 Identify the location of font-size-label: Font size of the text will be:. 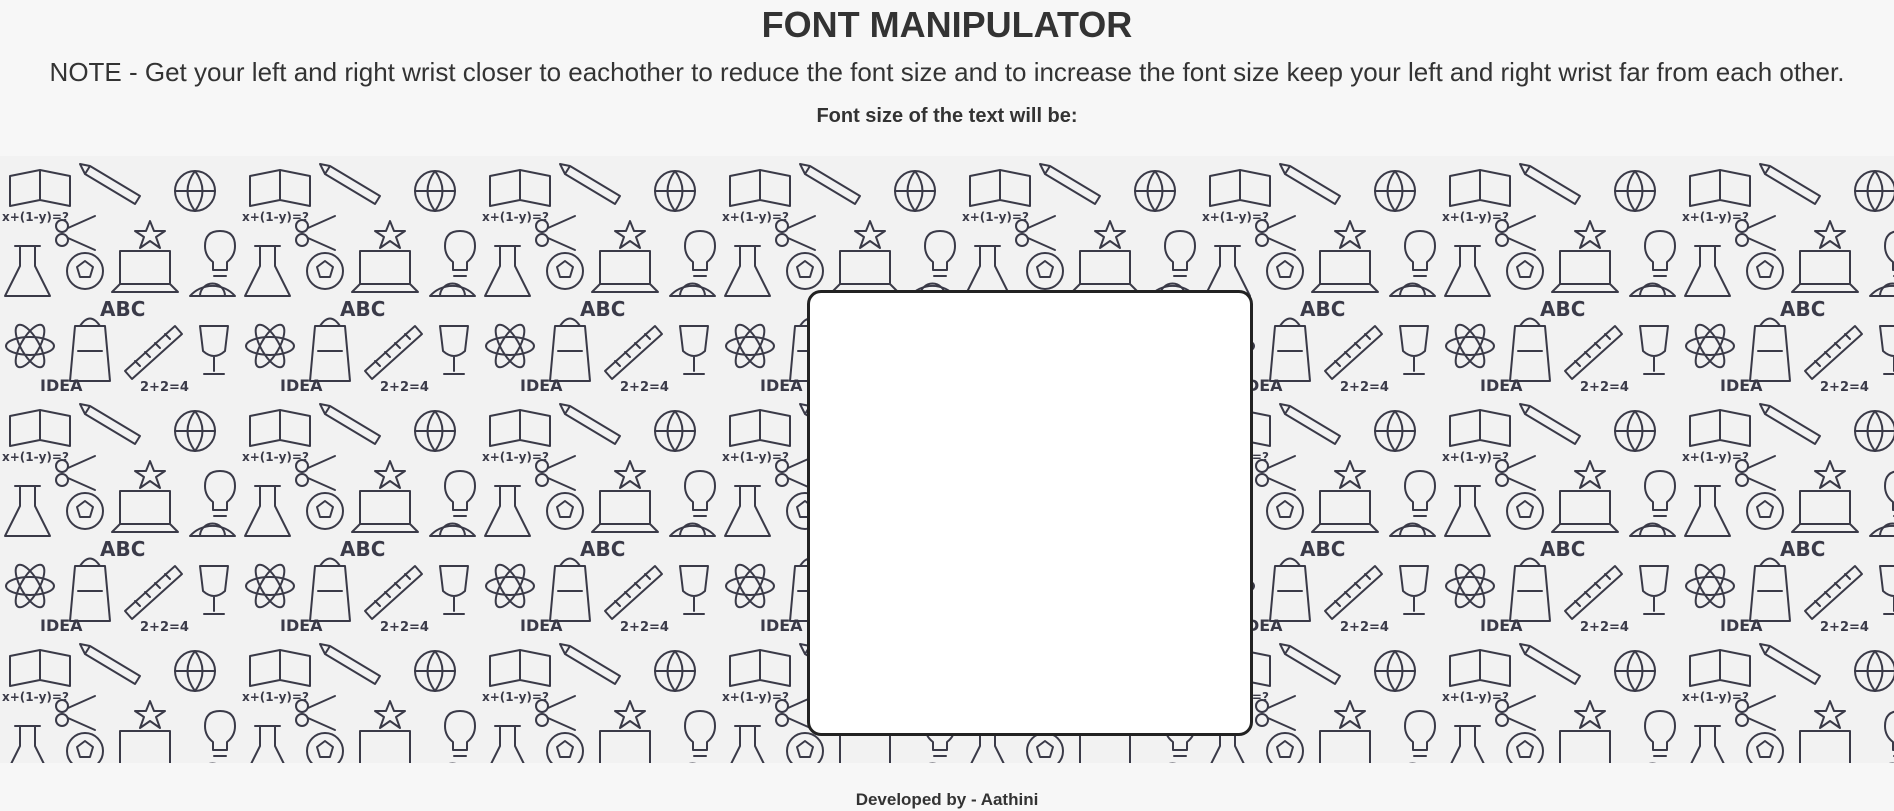
(947, 116).